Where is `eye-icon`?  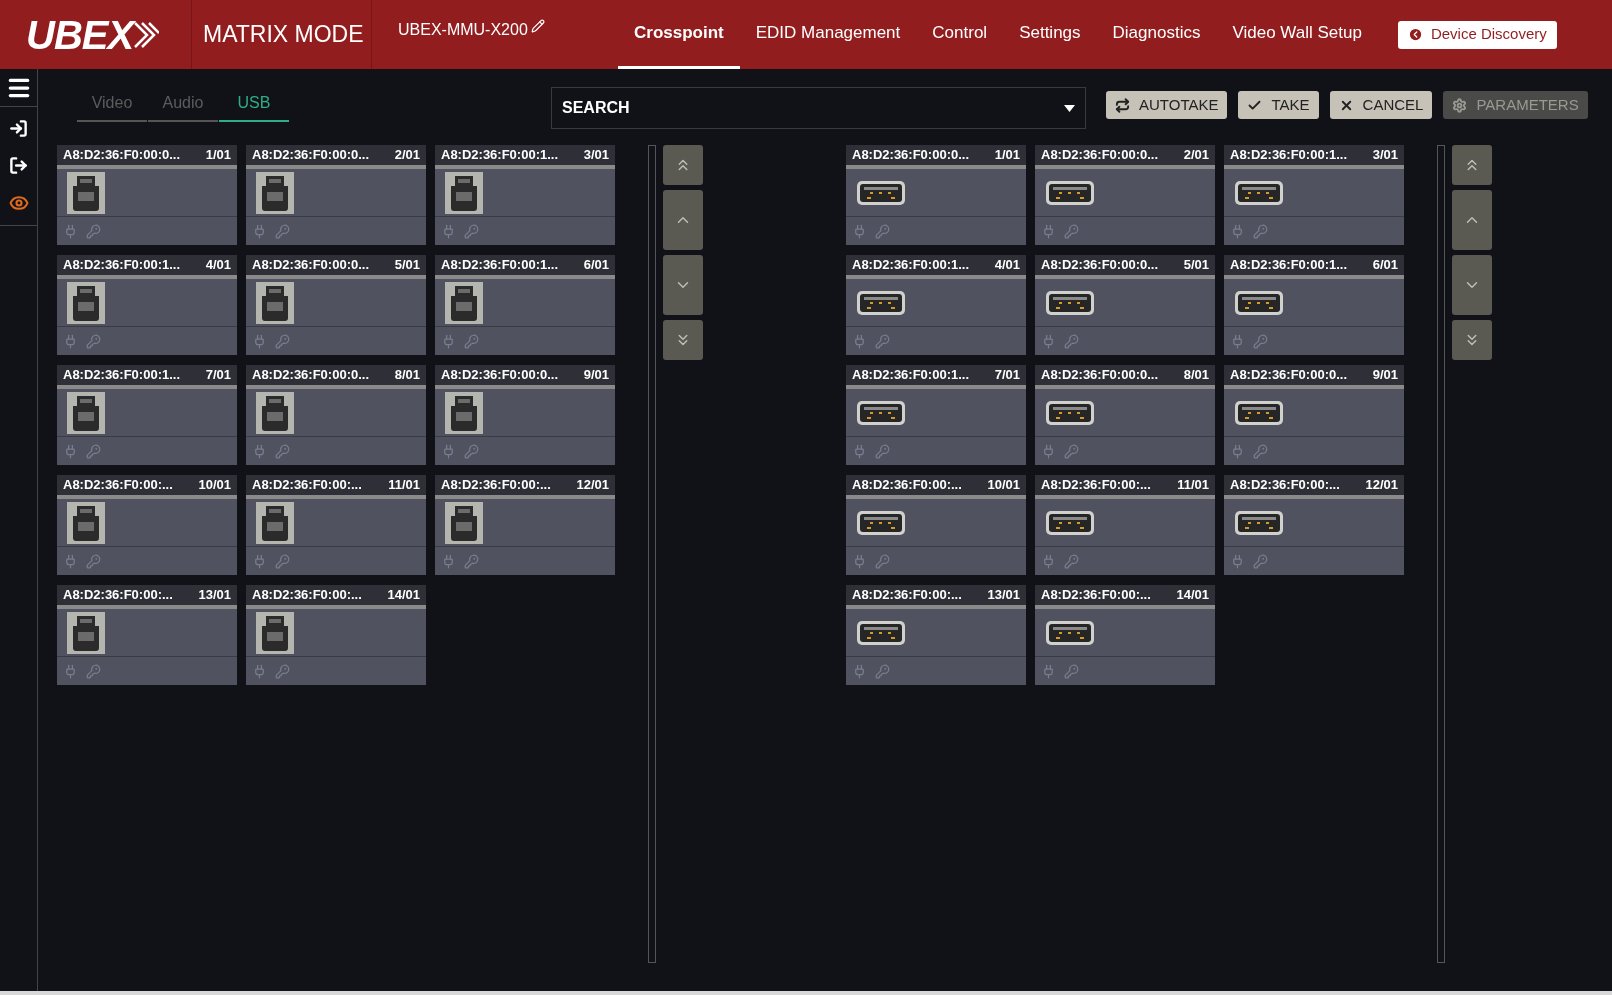 eye-icon is located at coordinates (18, 203).